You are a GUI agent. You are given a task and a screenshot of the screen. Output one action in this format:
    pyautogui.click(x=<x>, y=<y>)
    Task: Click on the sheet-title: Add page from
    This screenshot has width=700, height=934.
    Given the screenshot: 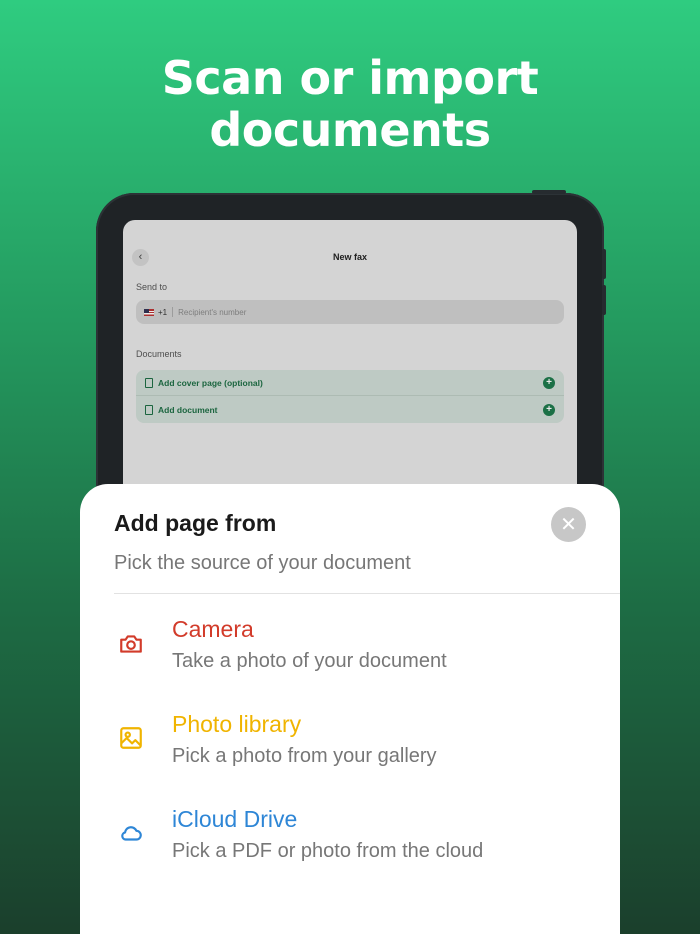 What is the action you would take?
    pyautogui.click(x=195, y=523)
    